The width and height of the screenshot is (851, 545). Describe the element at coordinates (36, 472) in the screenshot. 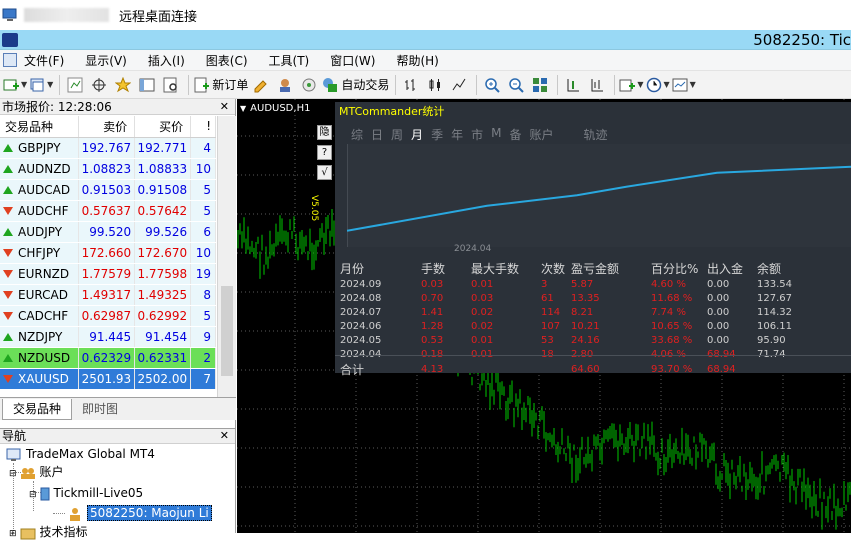

I see `nav-accounts: ⊟ 账户` at that location.